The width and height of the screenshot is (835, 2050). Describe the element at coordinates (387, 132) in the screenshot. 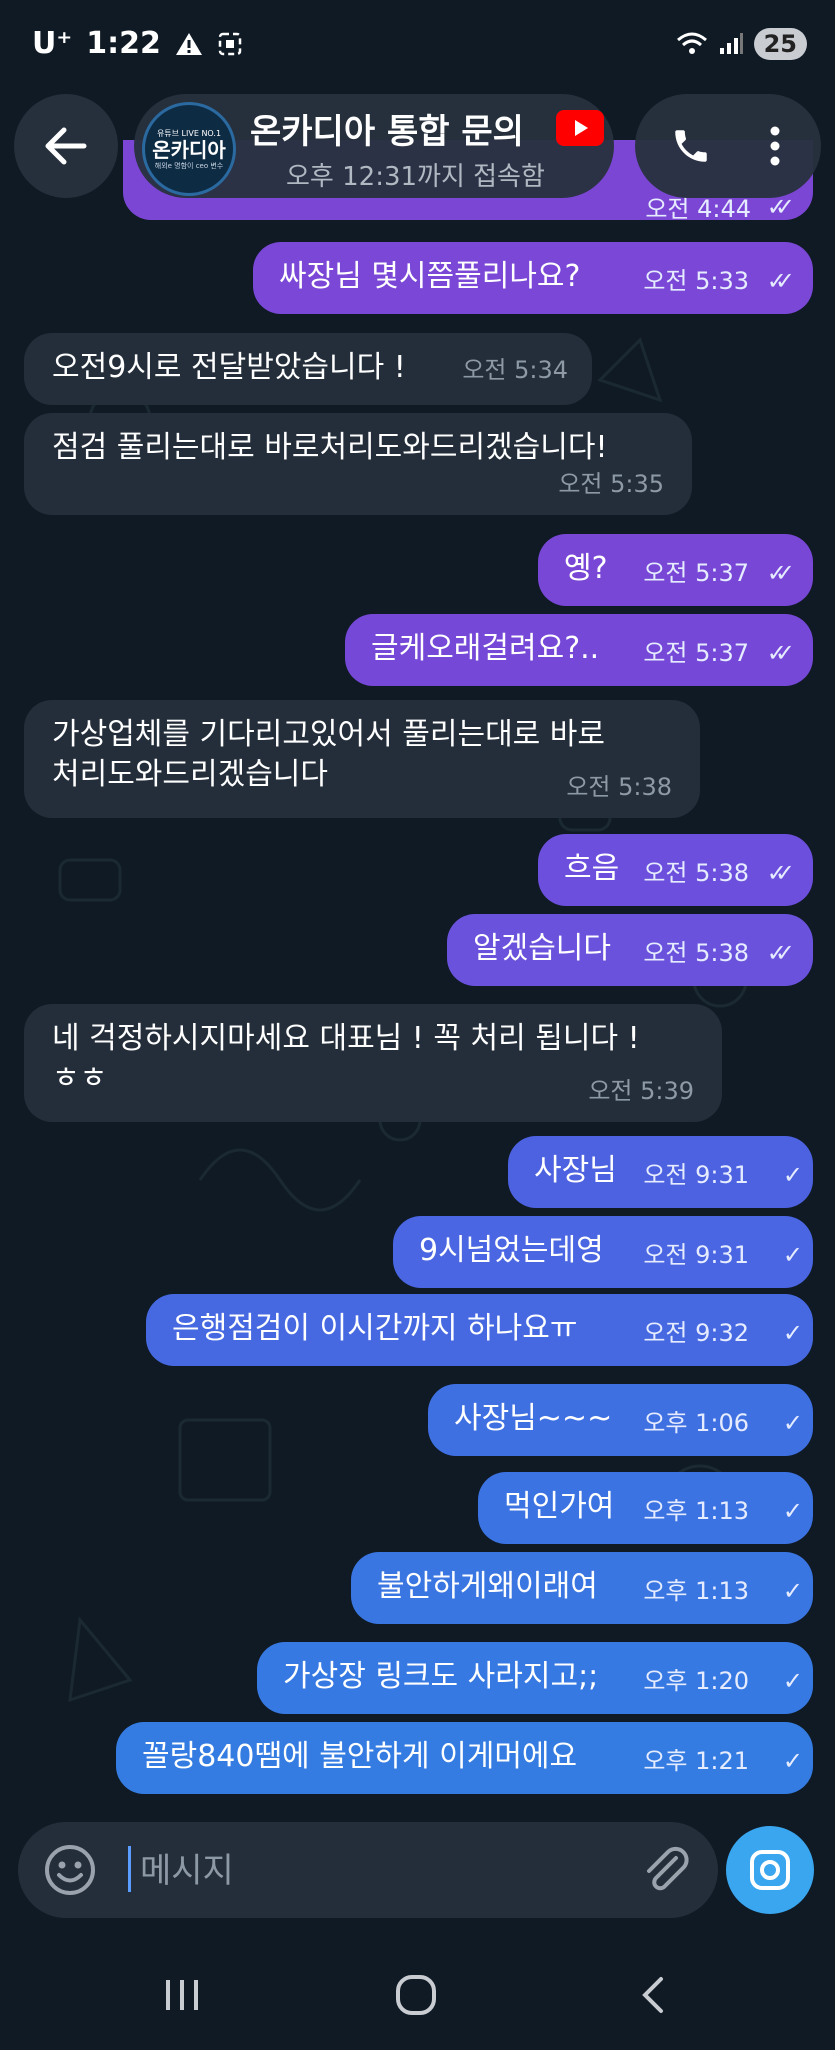

I see `chat-title: 온카디아 통합 문의` at that location.